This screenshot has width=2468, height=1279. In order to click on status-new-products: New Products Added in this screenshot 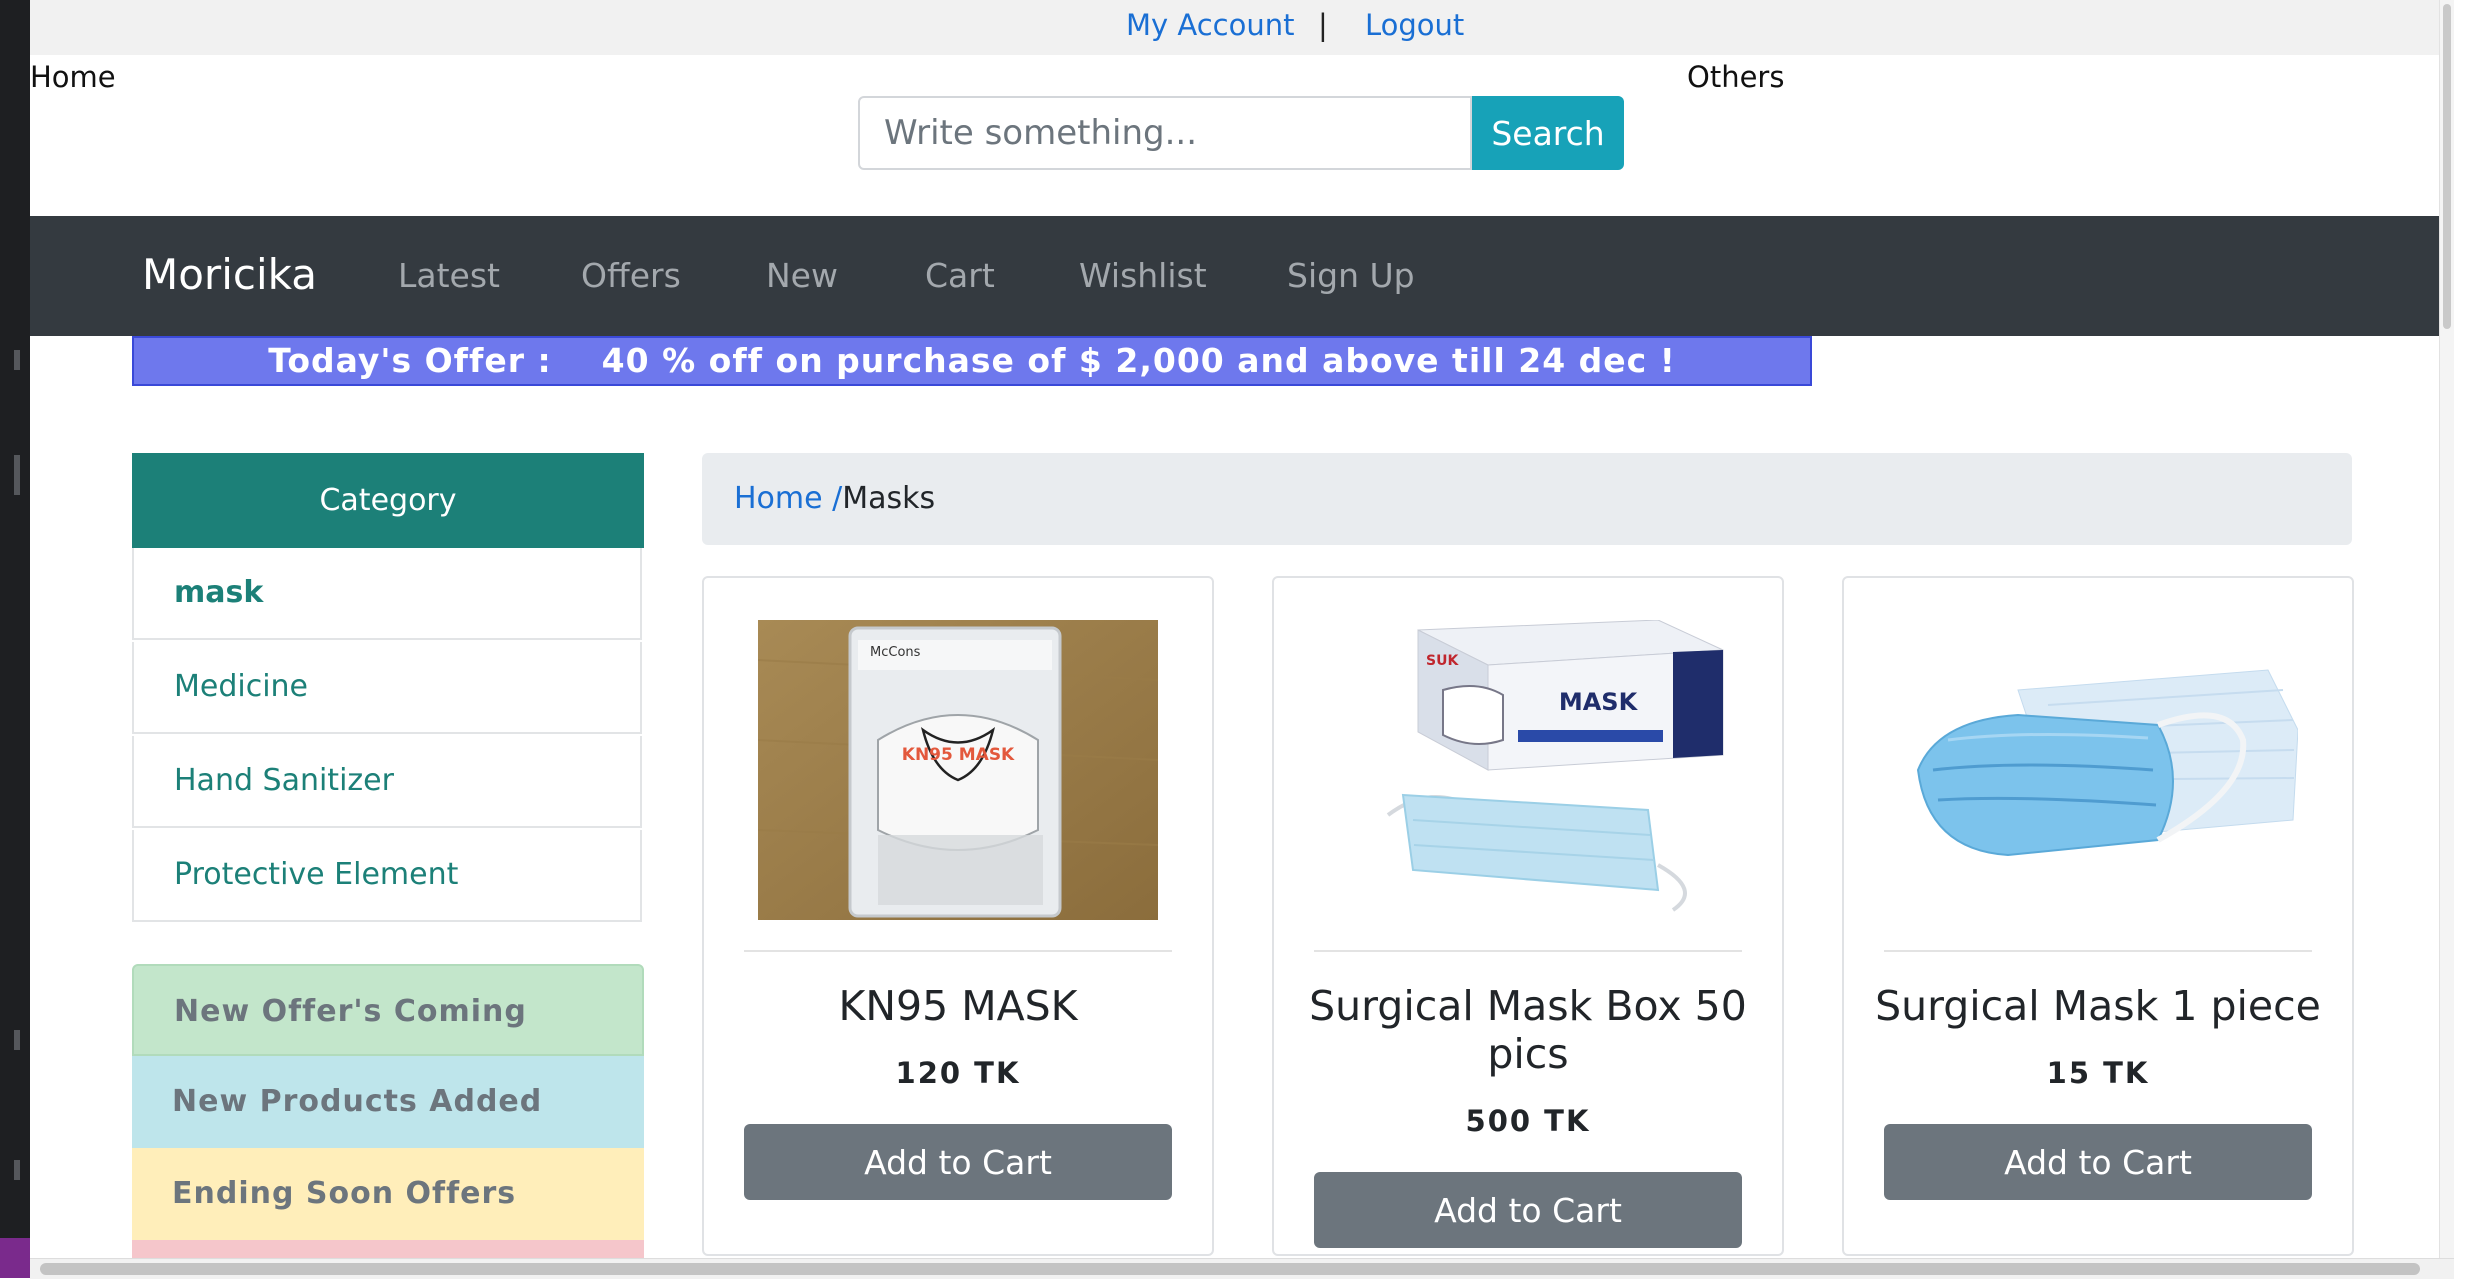, I will do `click(388, 1102)`.